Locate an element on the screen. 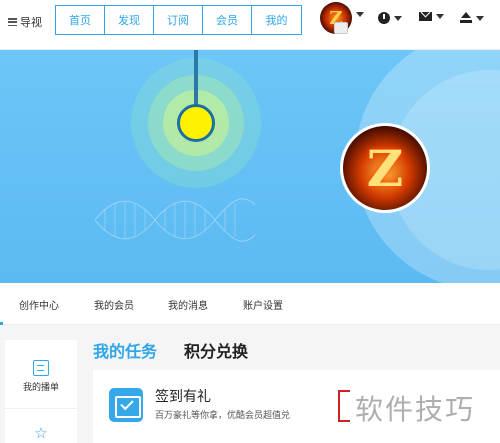 This screenshot has height=443, width=500. subnav-my-vip: 我的会员 is located at coordinates (114, 304).